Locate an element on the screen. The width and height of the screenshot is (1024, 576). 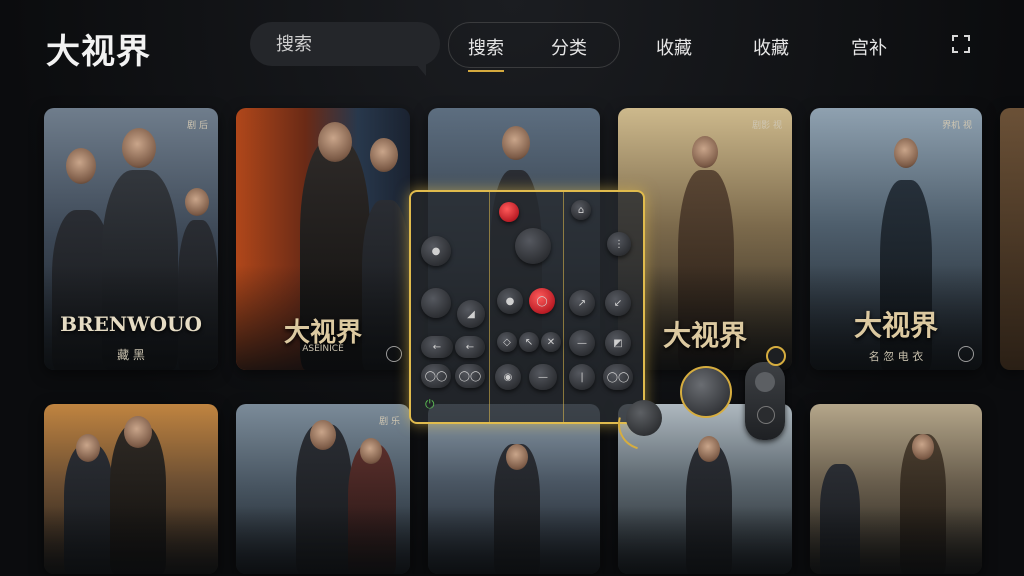
poster-card: 界机 视 大视界 名 忽 电 衣 is located at coordinates (896, 239).